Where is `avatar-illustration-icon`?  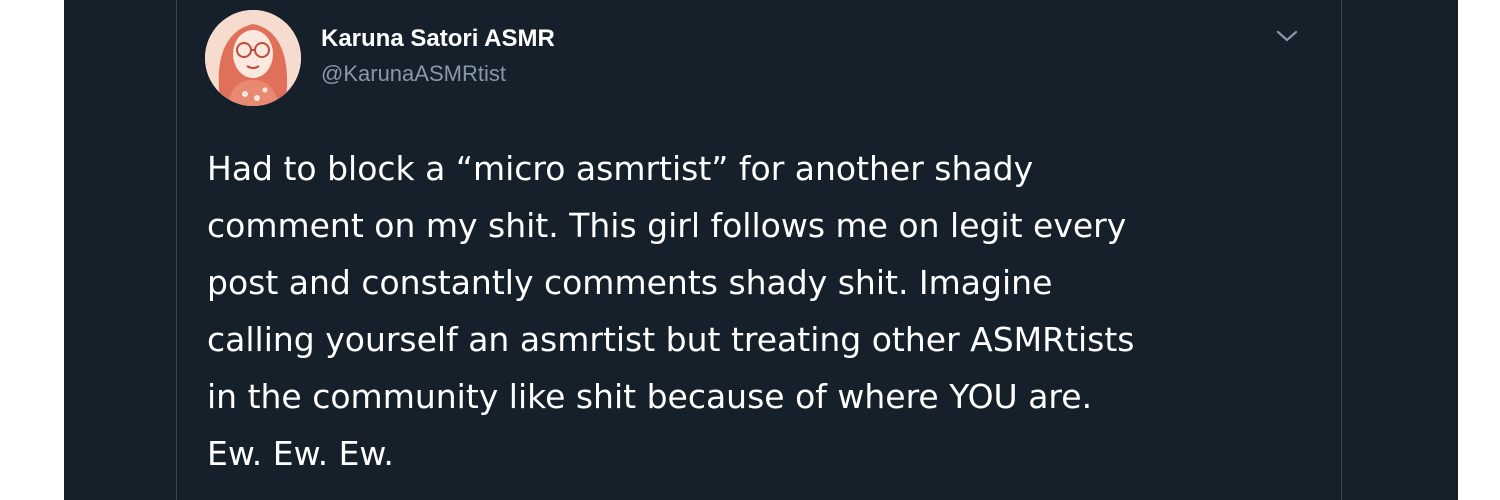 avatar-illustration-icon is located at coordinates (253, 58).